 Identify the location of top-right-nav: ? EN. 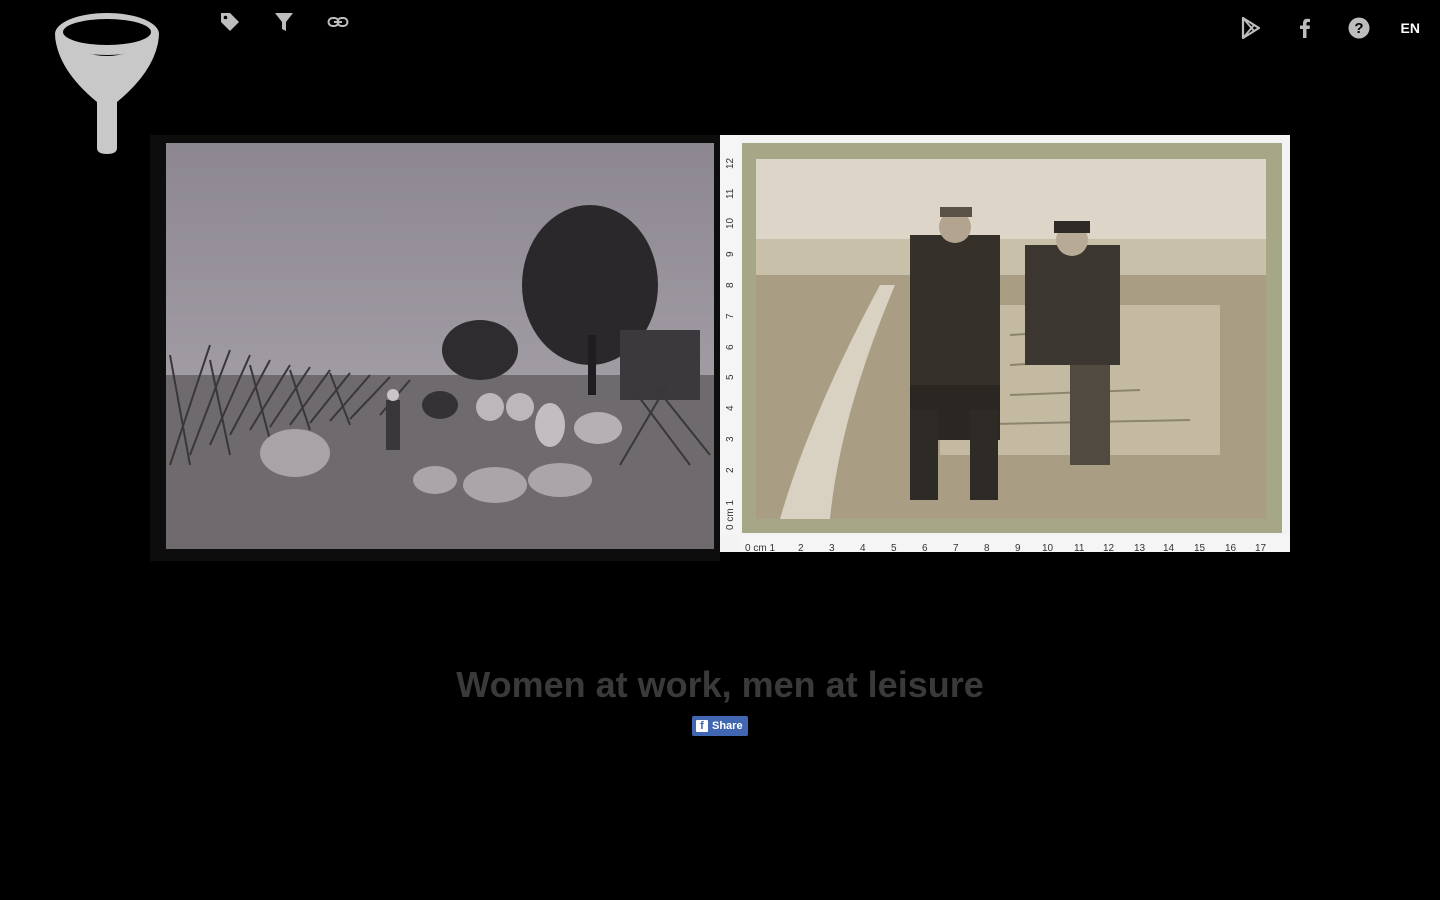
(1329, 28).